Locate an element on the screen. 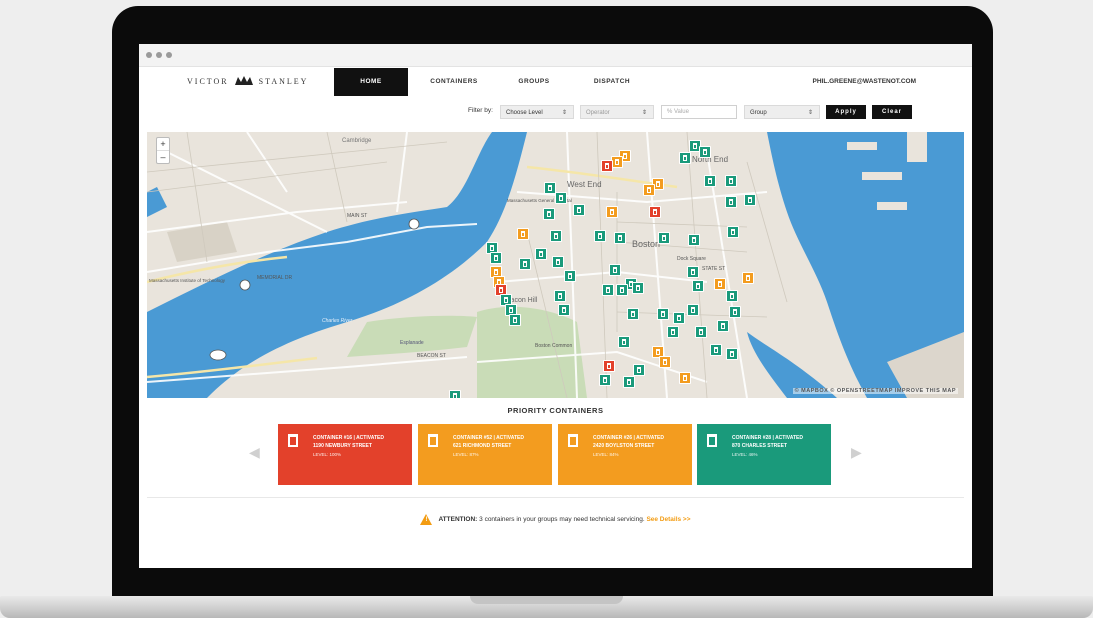  see-details-link: See Details >> is located at coordinates (668, 519).